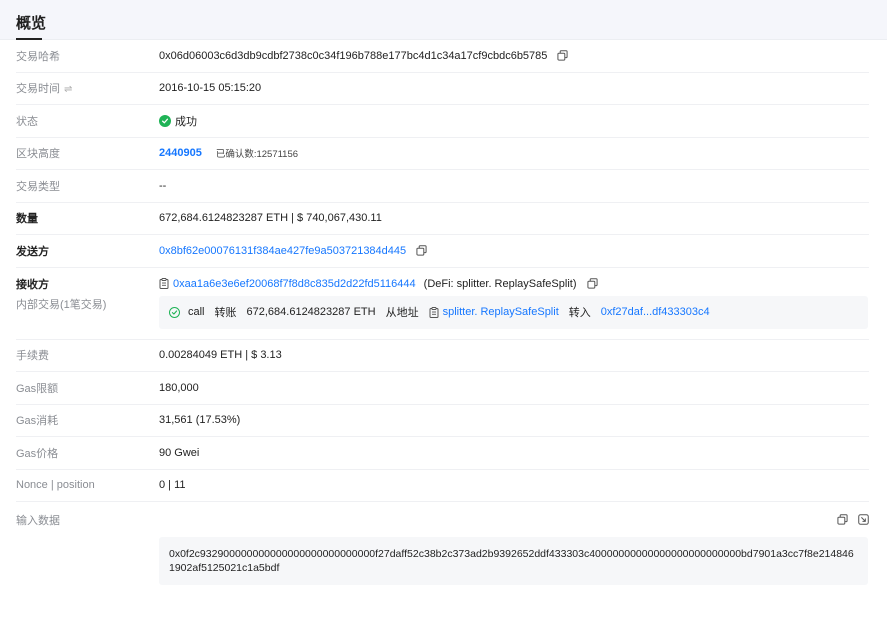 This screenshot has width=887, height=629. I want to click on tx-time-label: 交易时间, so click(38, 89).